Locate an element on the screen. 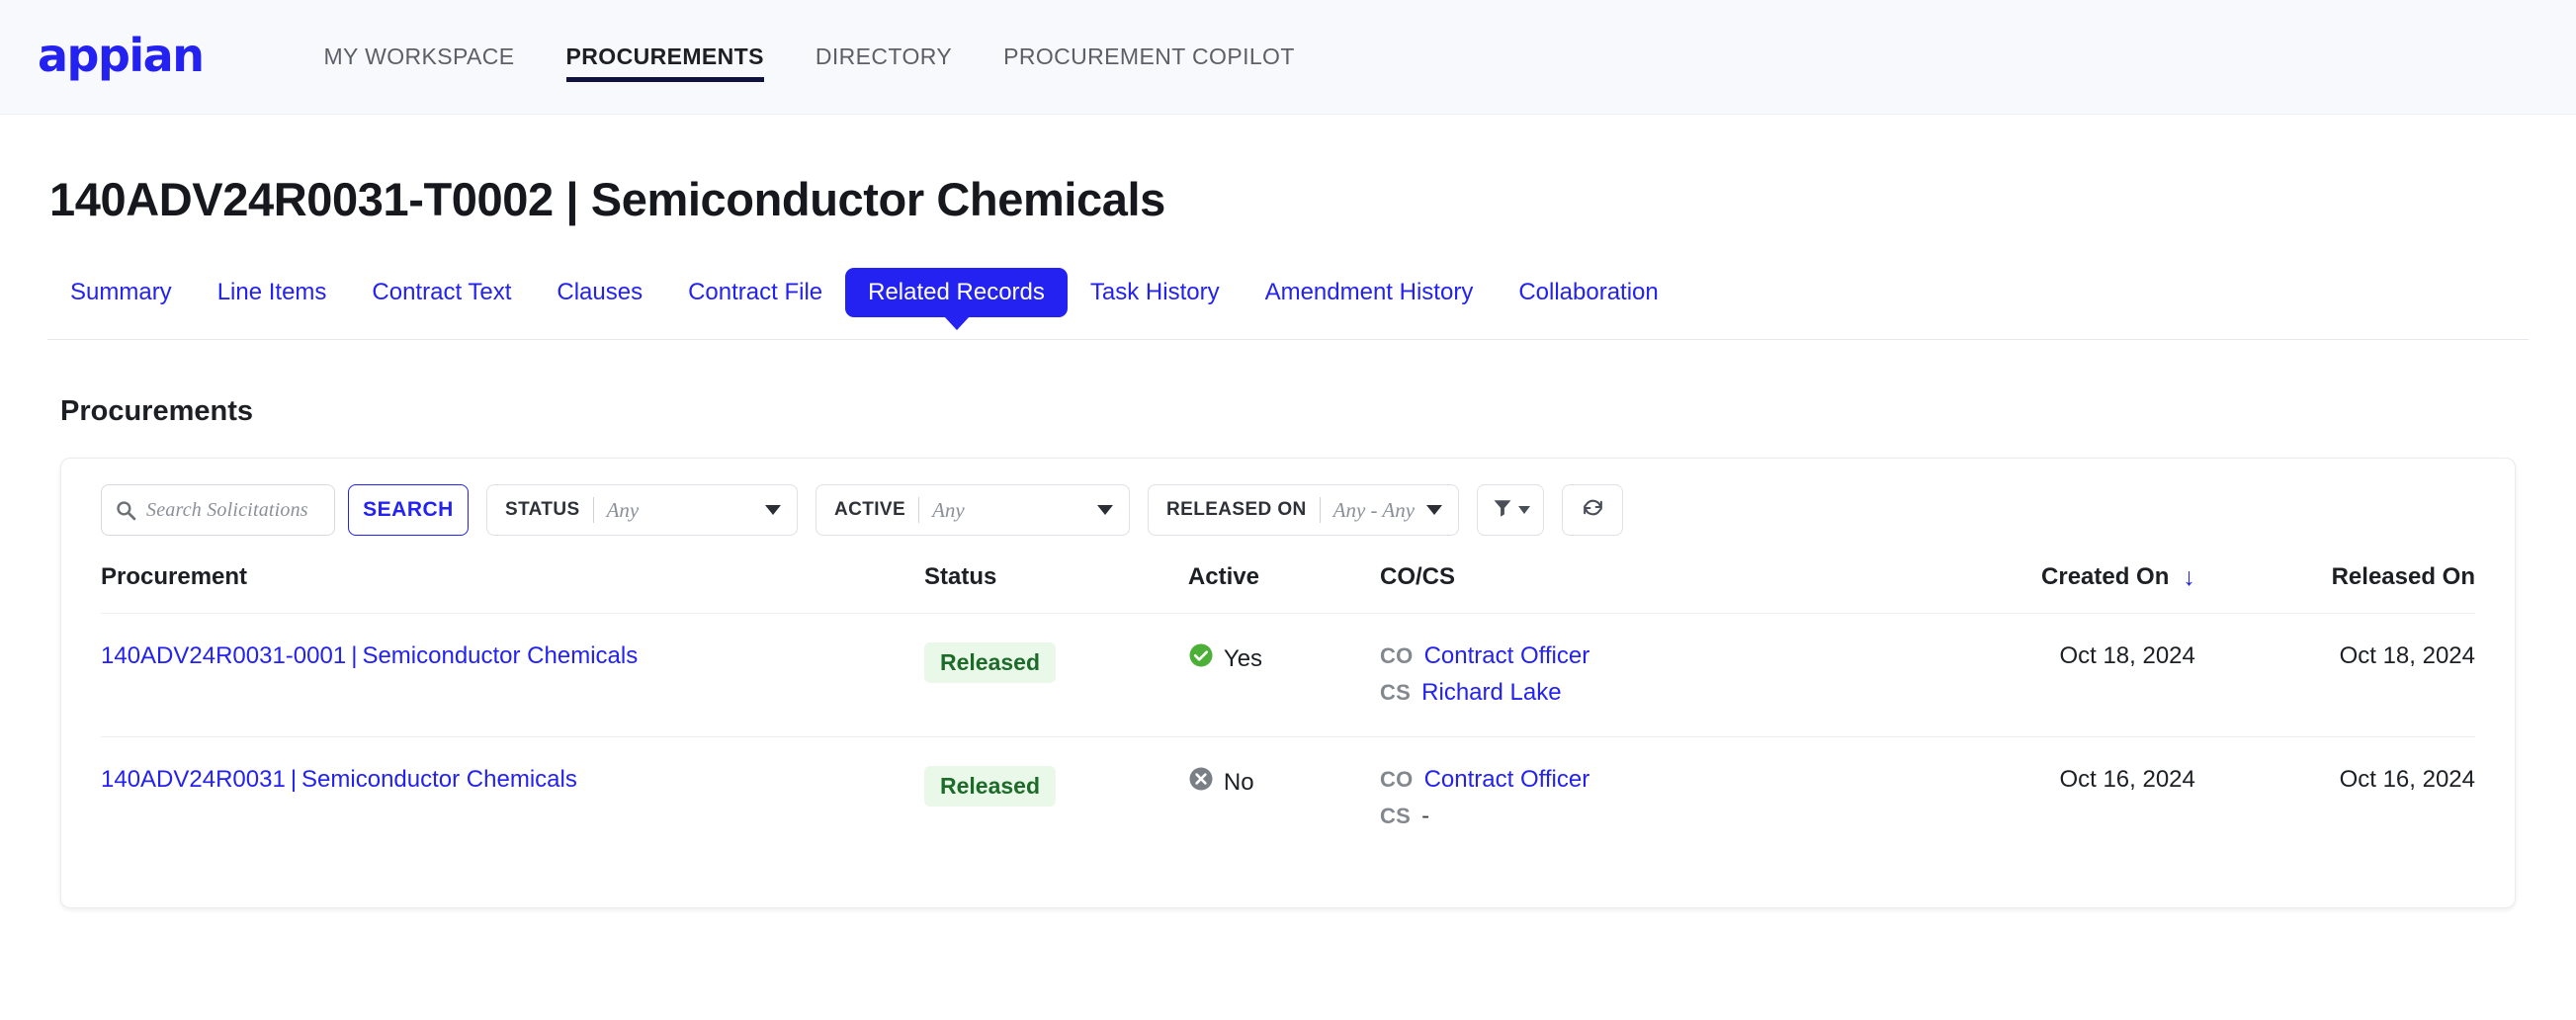 The height and width of the screenshot is (1020, 2576). released-on-filter-value: Any - Any is located at coordinates (1374, 509).